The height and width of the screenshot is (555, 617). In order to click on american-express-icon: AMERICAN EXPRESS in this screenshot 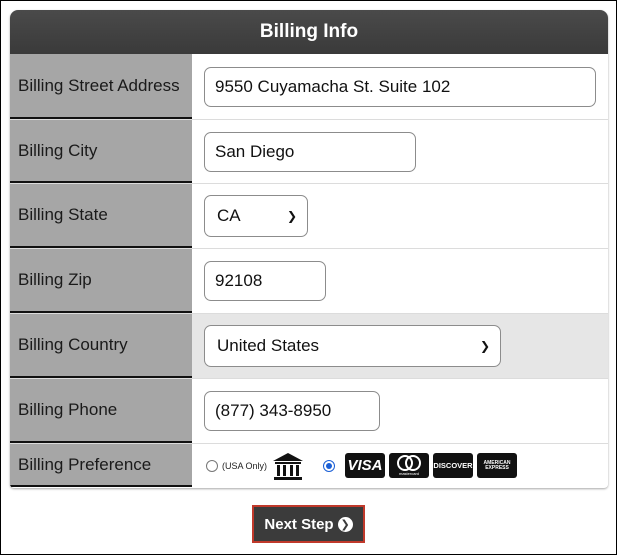, I will do `click(497, 465)`.